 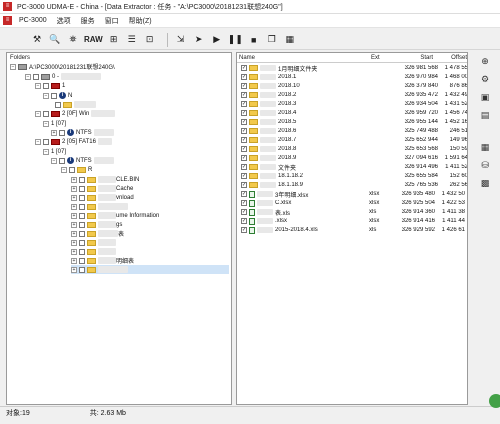 What do you see at coordinates (63, 76) in the screenshot?
I see `tree-row-disk: − 0 -` at bounding box center [63, 76].